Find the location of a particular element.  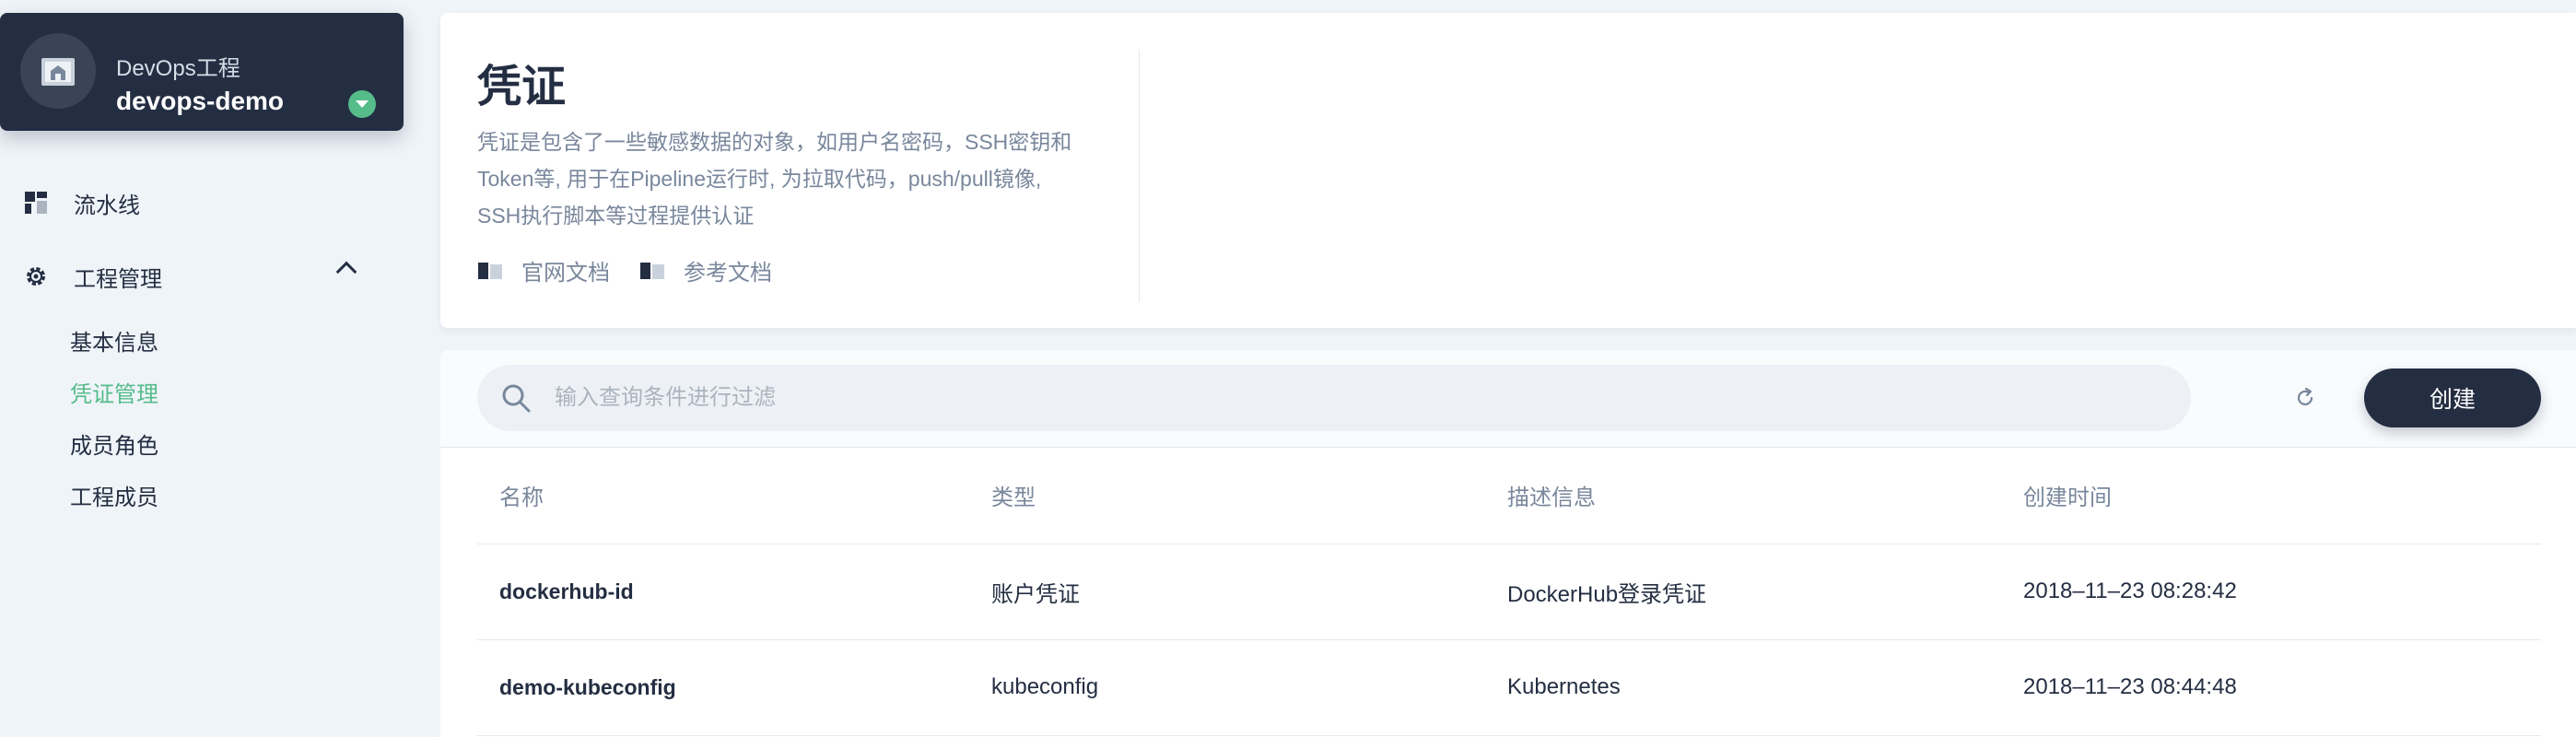

official-docs-link: 官网文档 is located at coordinates (543, 270).